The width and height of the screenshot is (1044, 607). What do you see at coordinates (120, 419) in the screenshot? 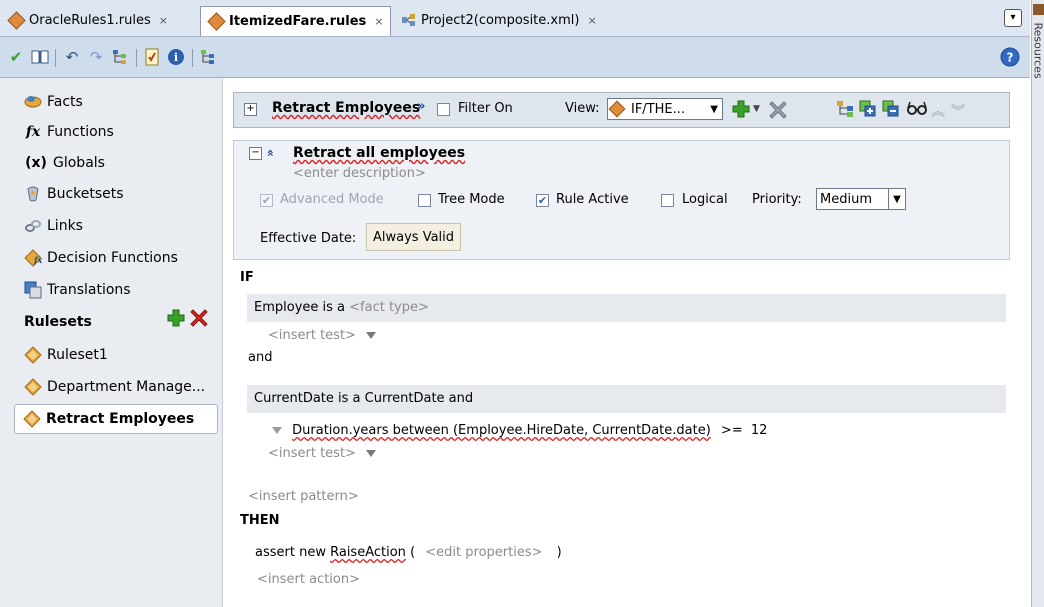
I see `ruleset-label: Retract Employees` at bounding box center [120, 419].